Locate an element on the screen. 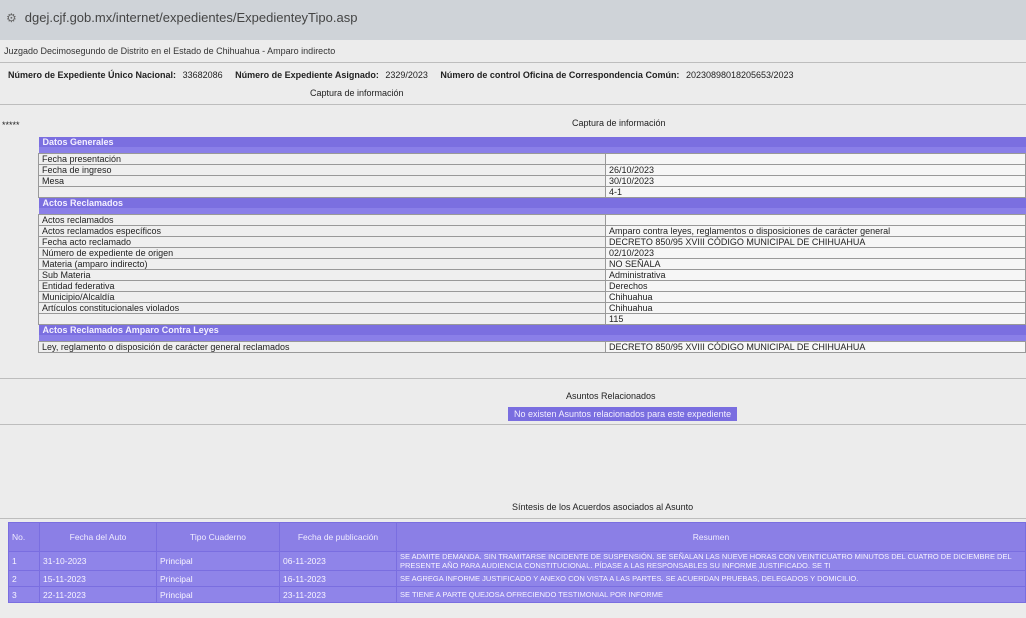  col-header: Tipo Cuaderno is located at coordinates (218, 537).